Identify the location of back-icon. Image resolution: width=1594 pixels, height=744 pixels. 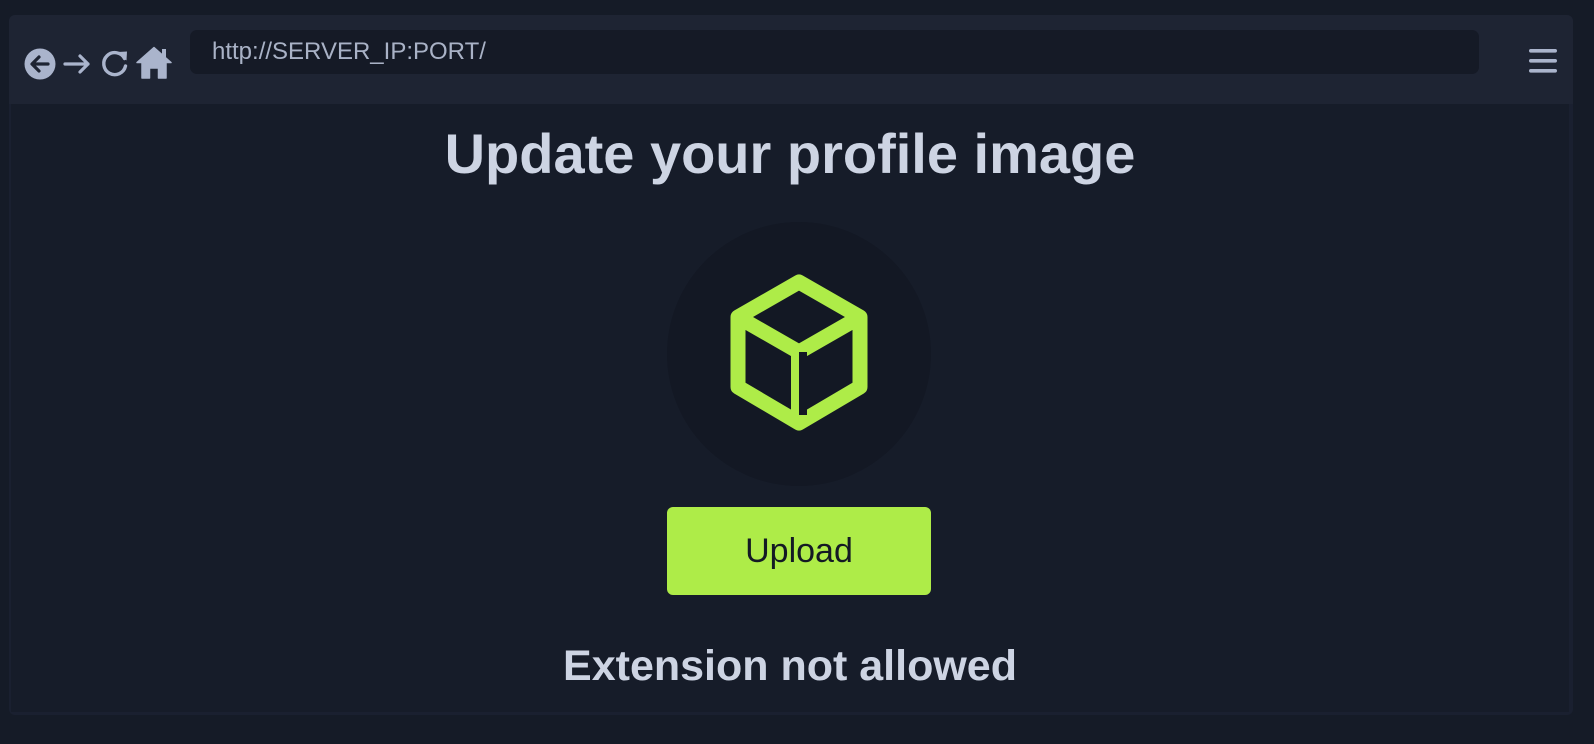
(40, 64).